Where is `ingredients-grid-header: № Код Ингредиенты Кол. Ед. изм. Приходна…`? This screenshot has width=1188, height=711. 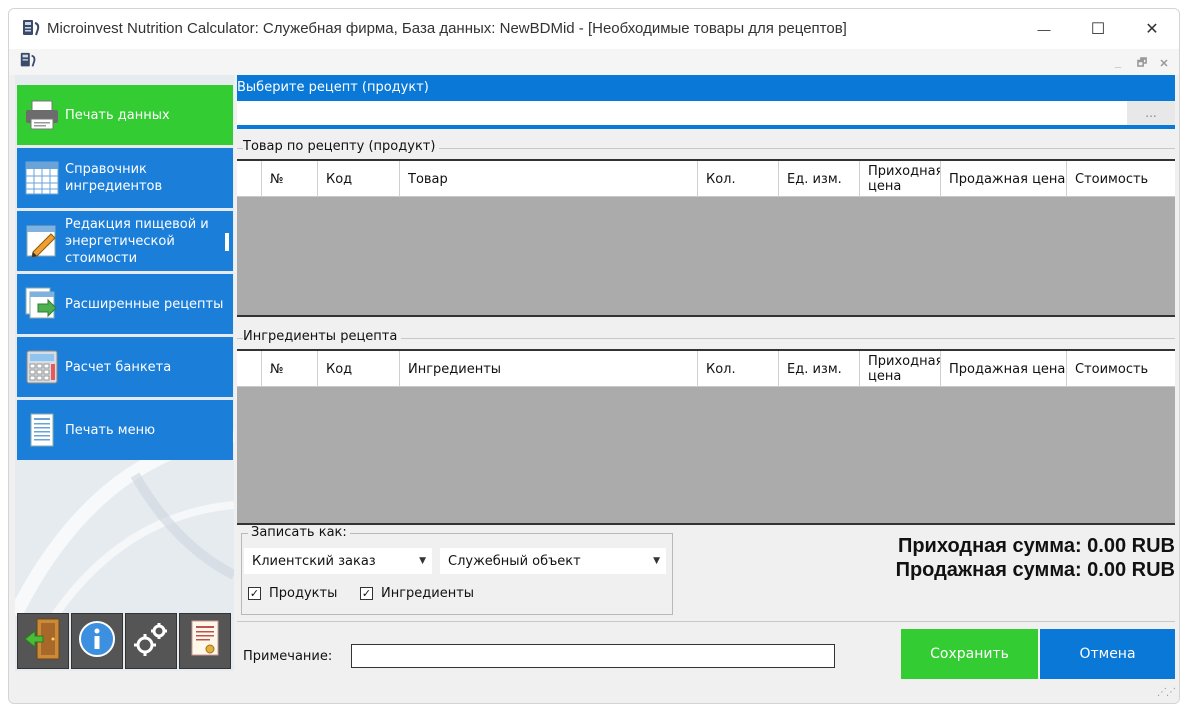 ingredients-grid-header: № Код Ингредиенты Кол. Ед. изм. Приходна… is located at coordinates (706, 369).